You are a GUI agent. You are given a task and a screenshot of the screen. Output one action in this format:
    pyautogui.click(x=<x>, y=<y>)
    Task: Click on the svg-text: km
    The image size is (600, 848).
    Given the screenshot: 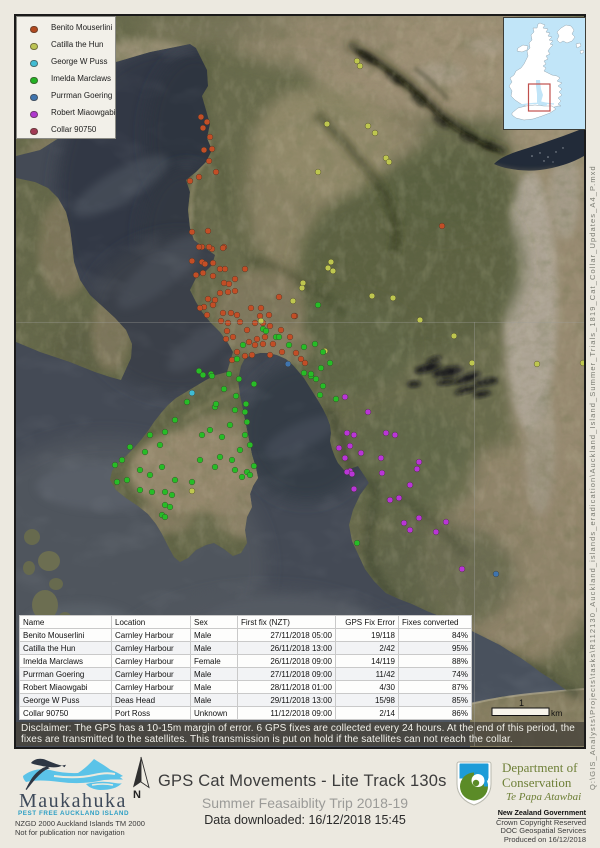 What is the action you would take?
    pyautogui.click(x=556, y=713)
    